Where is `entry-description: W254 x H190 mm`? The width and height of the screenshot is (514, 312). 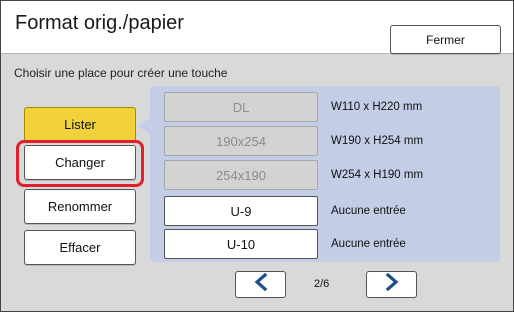 entry-description: W254 x H190 mm is located at coordinates (377, 175).